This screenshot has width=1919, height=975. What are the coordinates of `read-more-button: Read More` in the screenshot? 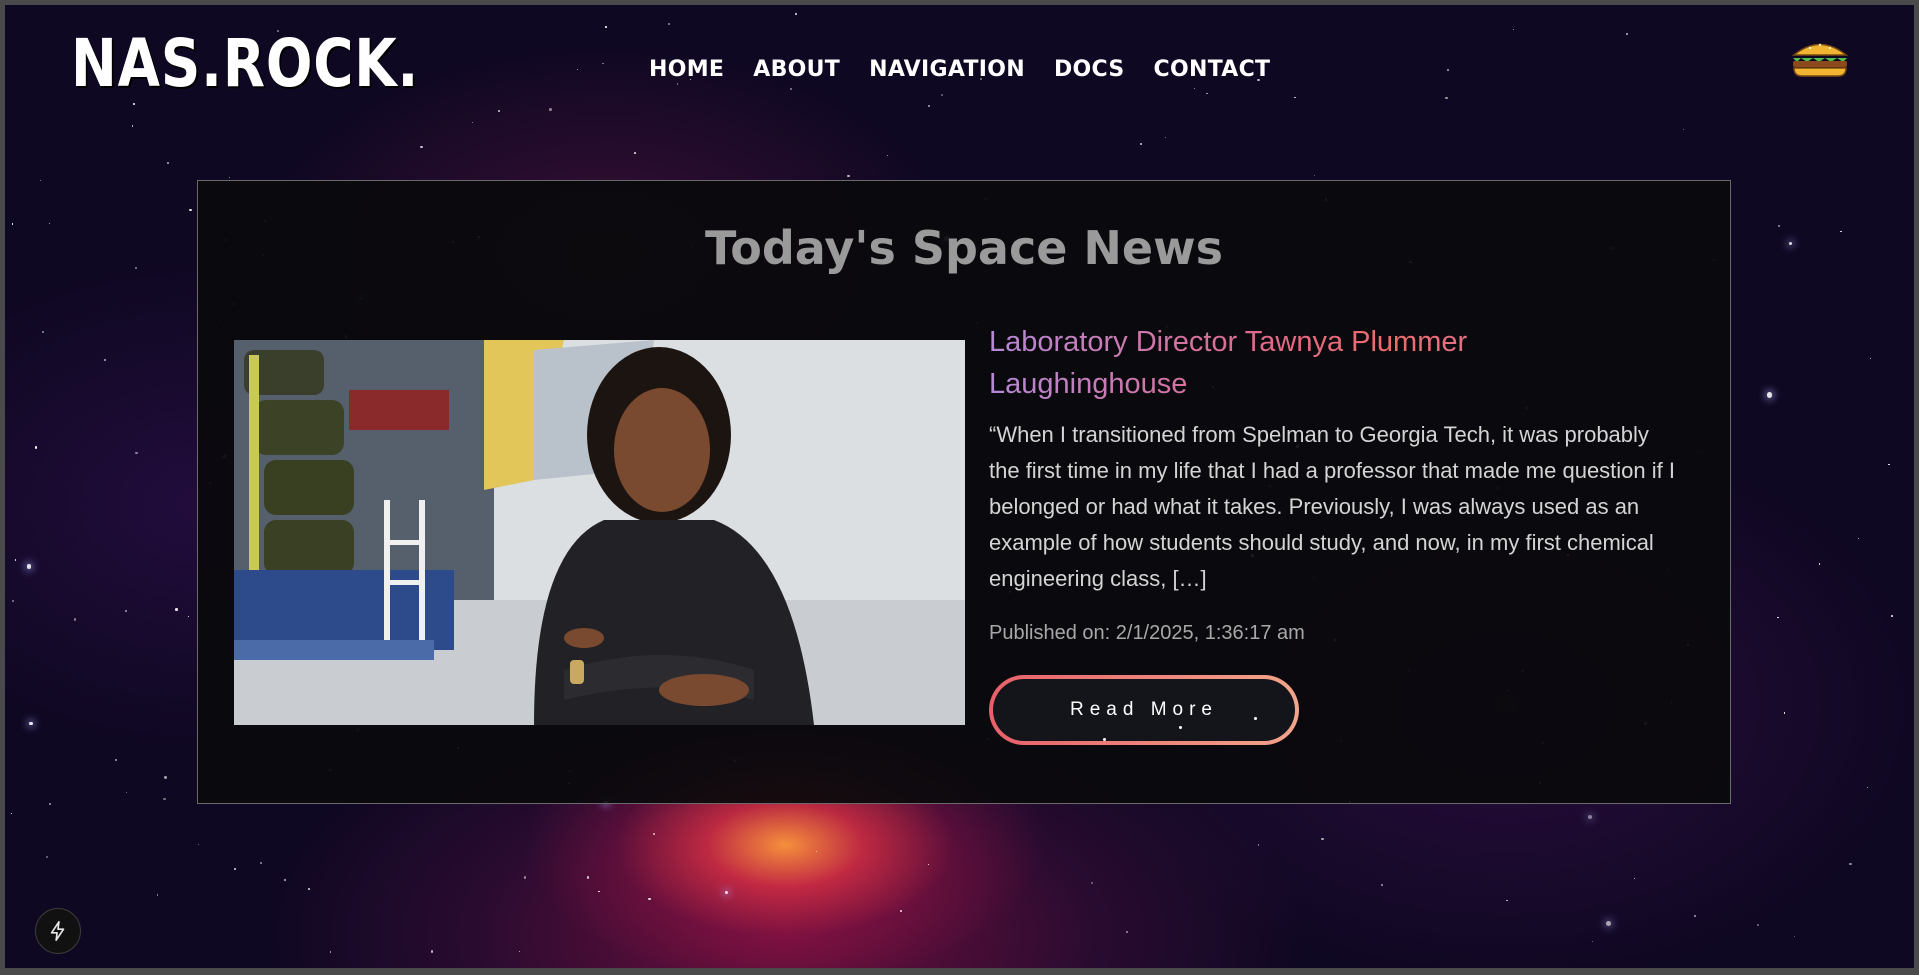 It's located at (1144, 710).